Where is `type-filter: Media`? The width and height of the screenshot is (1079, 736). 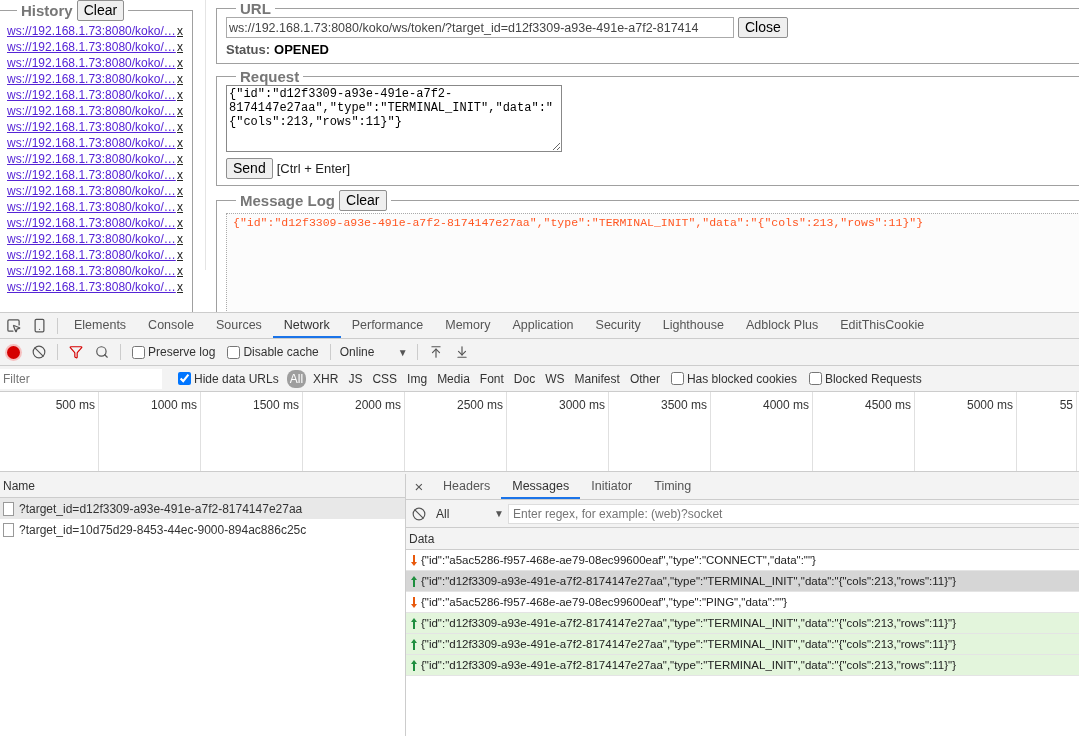
type-filter: Media is located at coordinates (453, 378).